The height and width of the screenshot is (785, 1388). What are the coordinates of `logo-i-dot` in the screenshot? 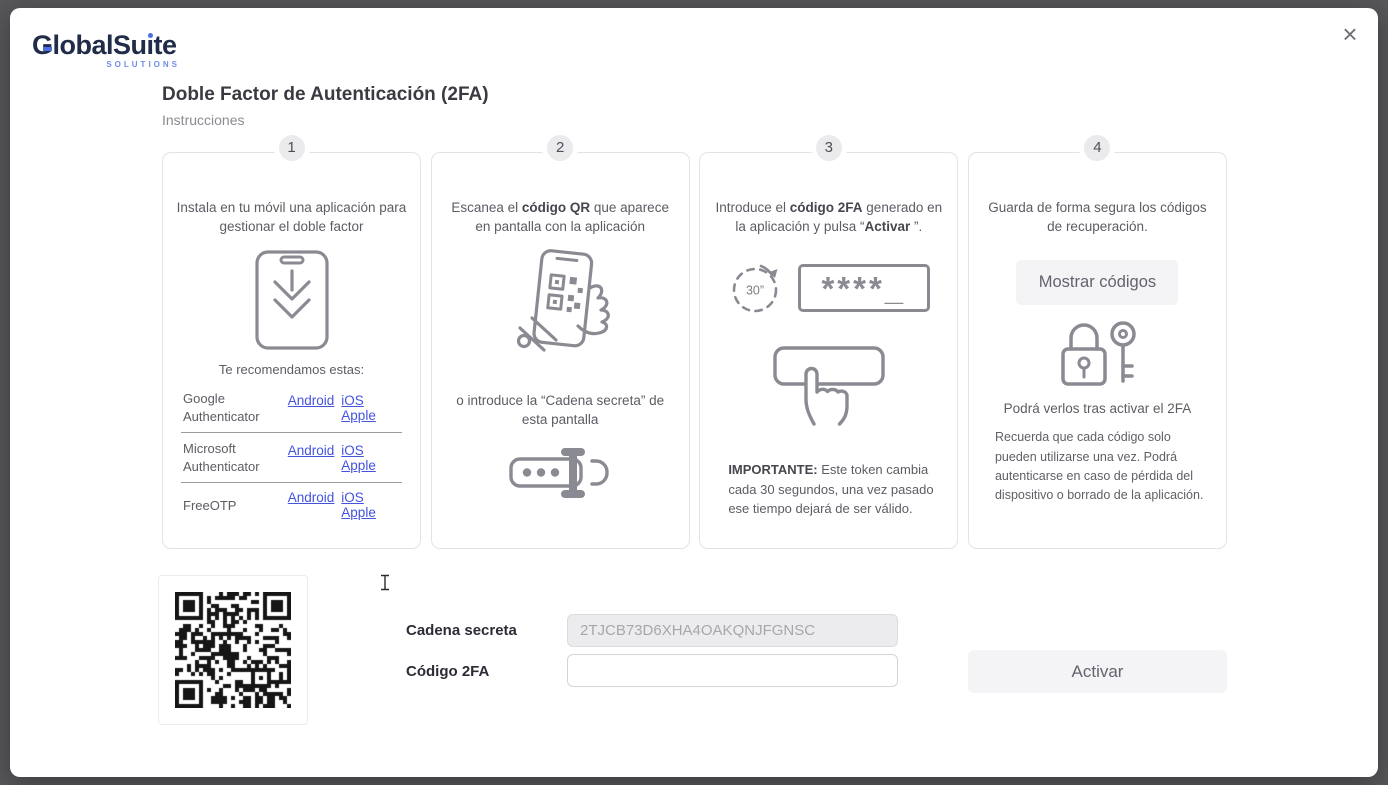 It's located at (150, 35).